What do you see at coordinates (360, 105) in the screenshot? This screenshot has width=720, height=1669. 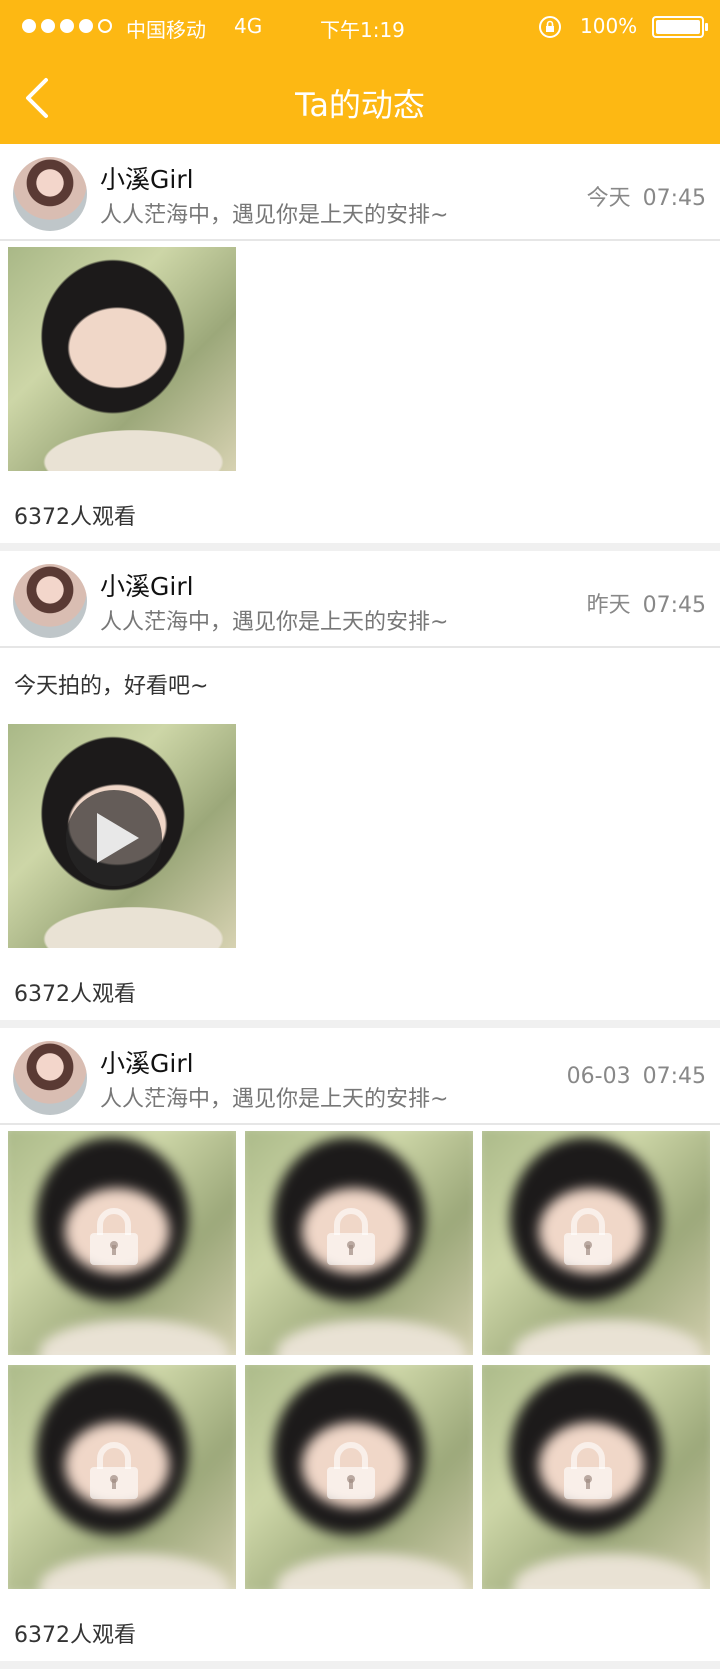 I see `page-title: Ta的动态` at bounding box center [360, 105].